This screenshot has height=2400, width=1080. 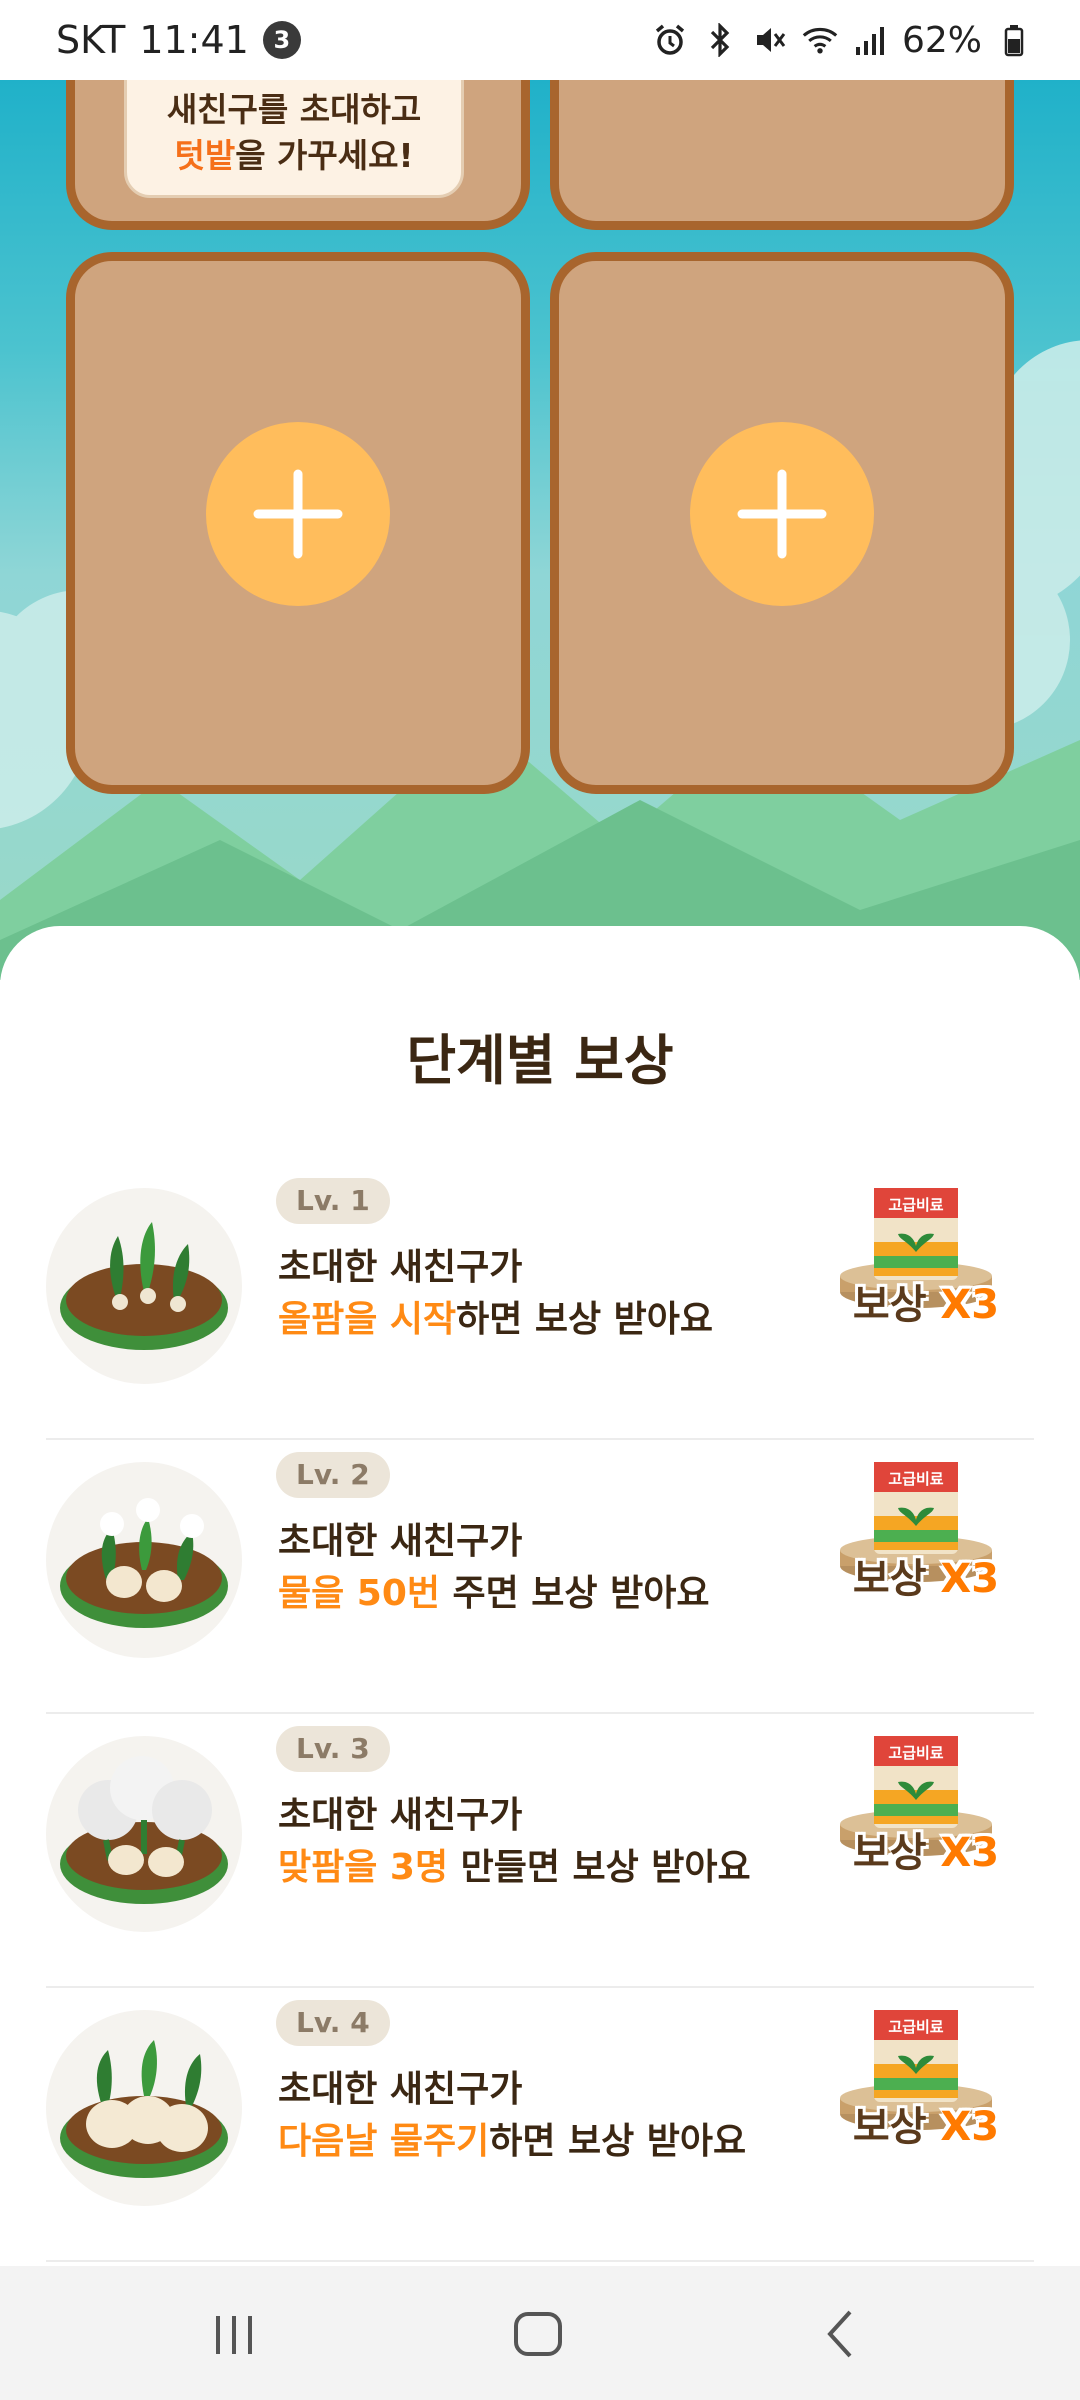 What do you see at coordinates (333, 1475) in the screenshot?
I see `level-badge: Lv. 2` at bounding box center [333, 1475].